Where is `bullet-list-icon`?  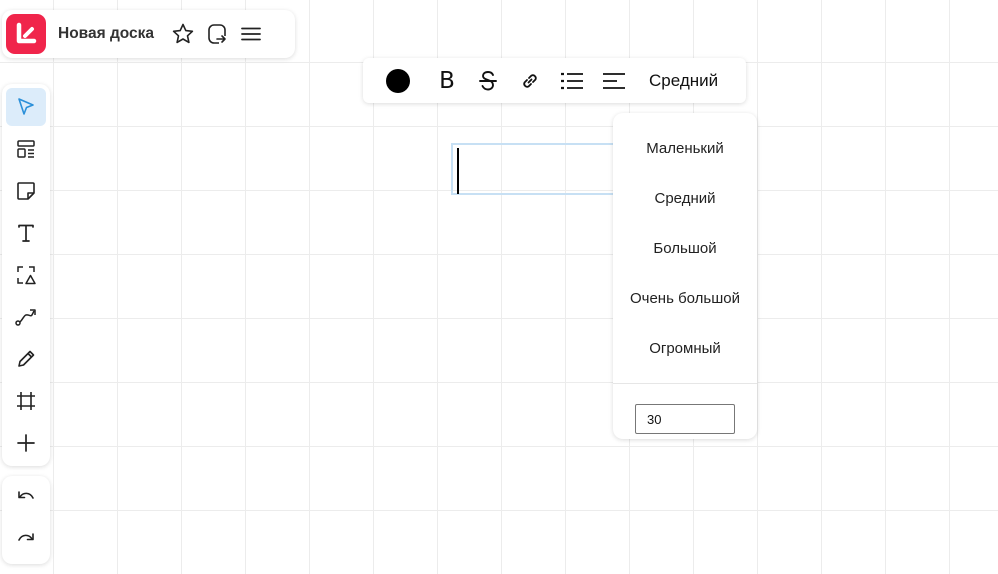
bullet-list-icon is located at coordinates (572, 81).